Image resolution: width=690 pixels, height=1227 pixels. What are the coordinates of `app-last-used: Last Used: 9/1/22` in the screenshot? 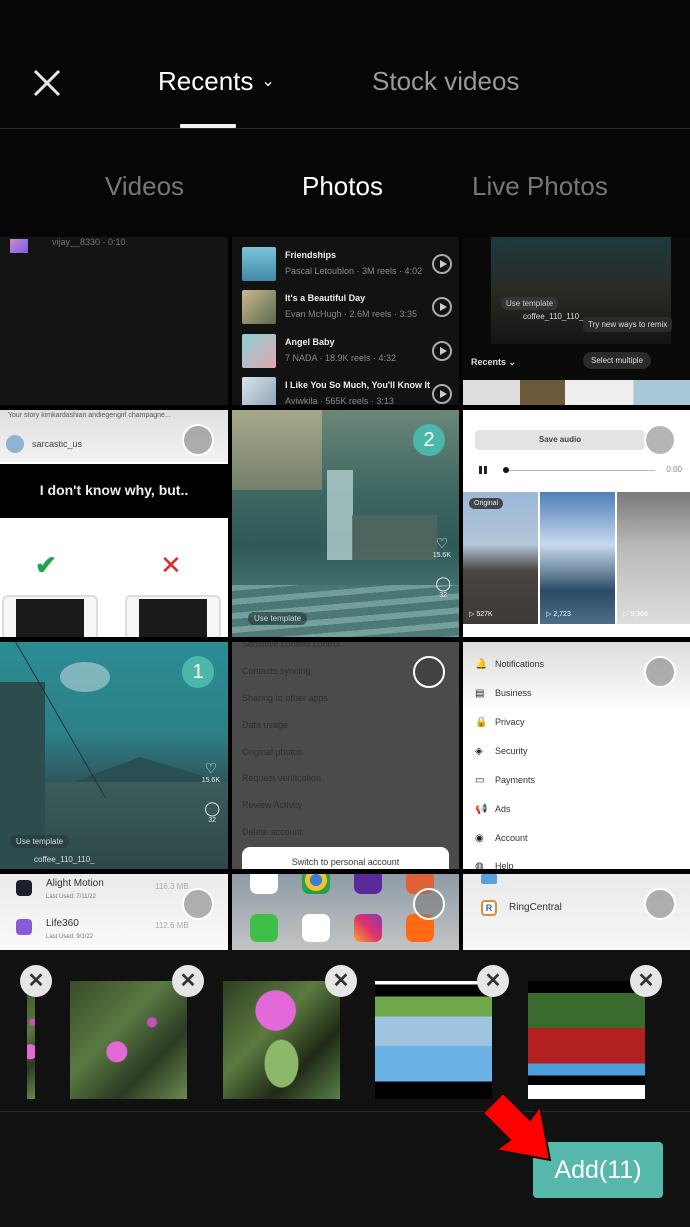 It's located at (70, 937).